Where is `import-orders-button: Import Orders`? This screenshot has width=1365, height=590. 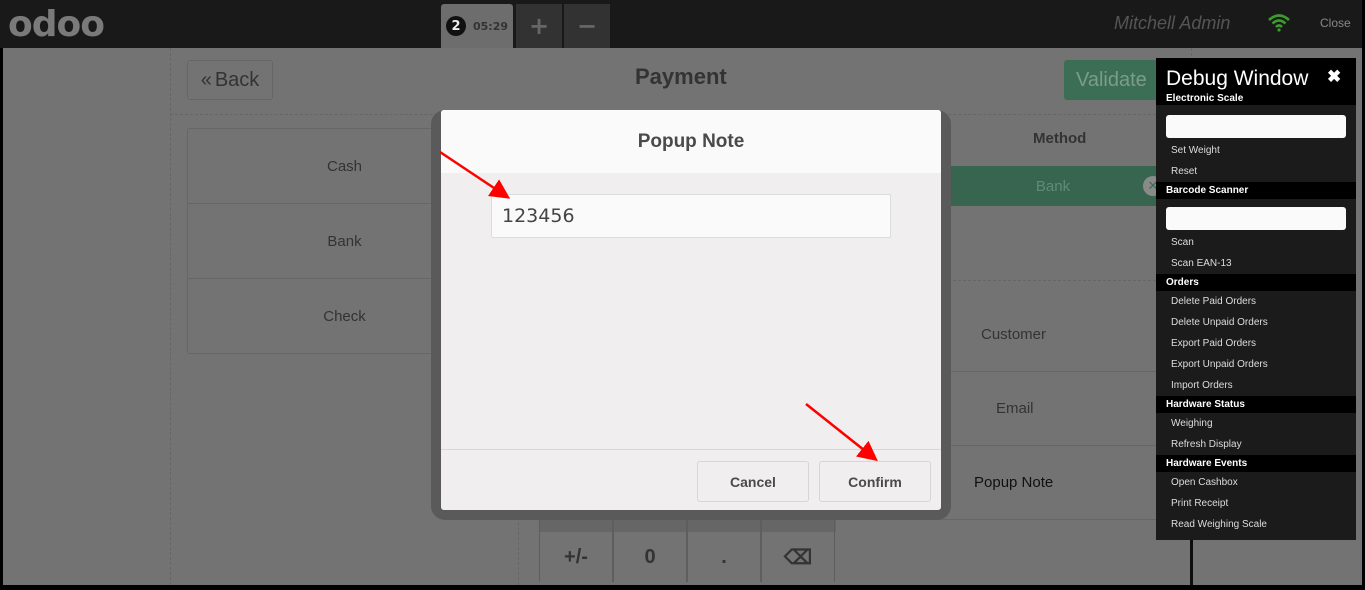
import-orders-button: Import Orders is located at coordinates (1256, 385).